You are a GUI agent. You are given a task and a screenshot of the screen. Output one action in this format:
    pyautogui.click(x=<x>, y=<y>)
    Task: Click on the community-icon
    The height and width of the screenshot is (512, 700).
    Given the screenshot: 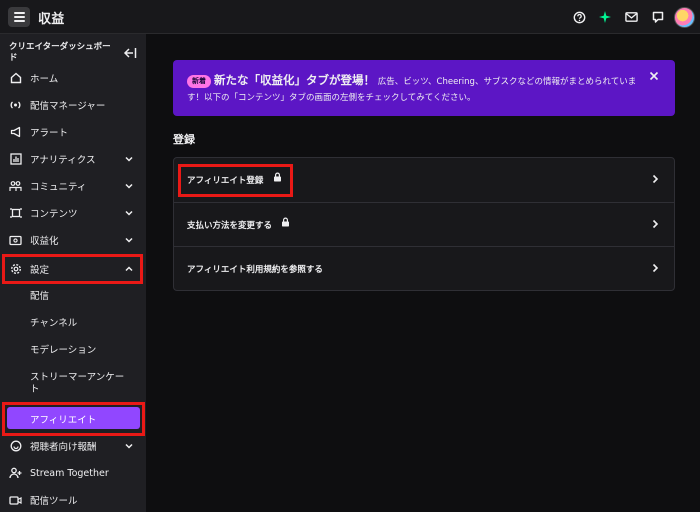 What is the action you would take?
    pyautogui.click(x=15, y=186)
    